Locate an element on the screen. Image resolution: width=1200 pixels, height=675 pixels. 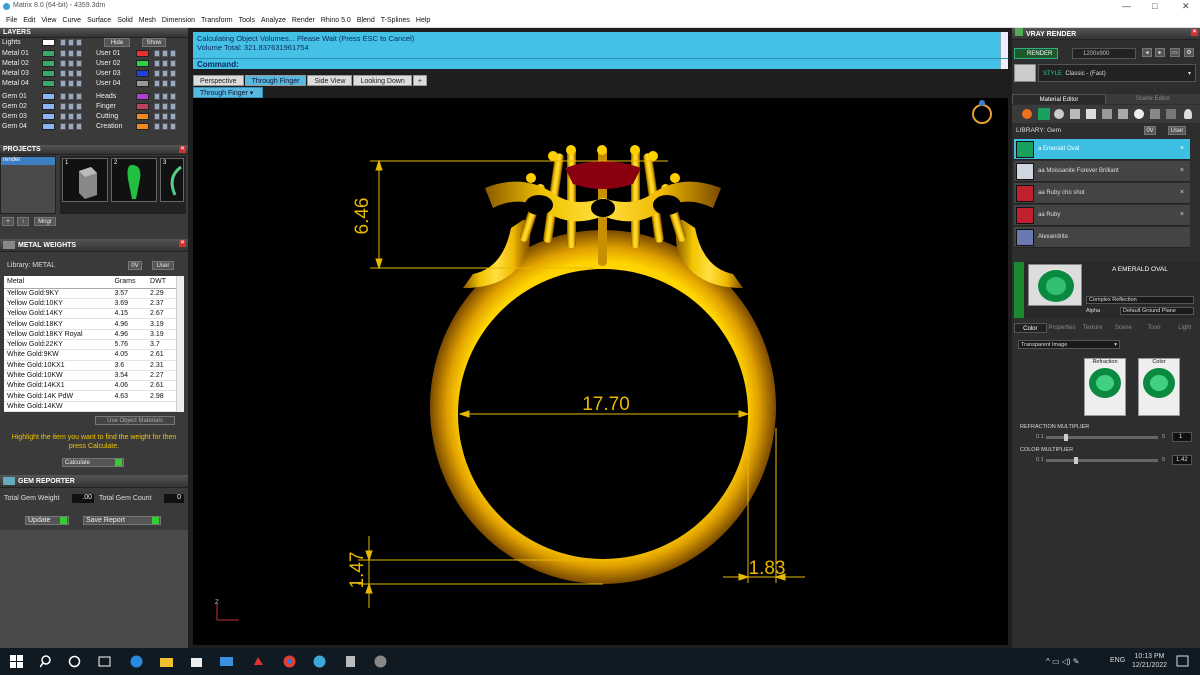
manager-button: Mngr is located at coordinates (45, 221).